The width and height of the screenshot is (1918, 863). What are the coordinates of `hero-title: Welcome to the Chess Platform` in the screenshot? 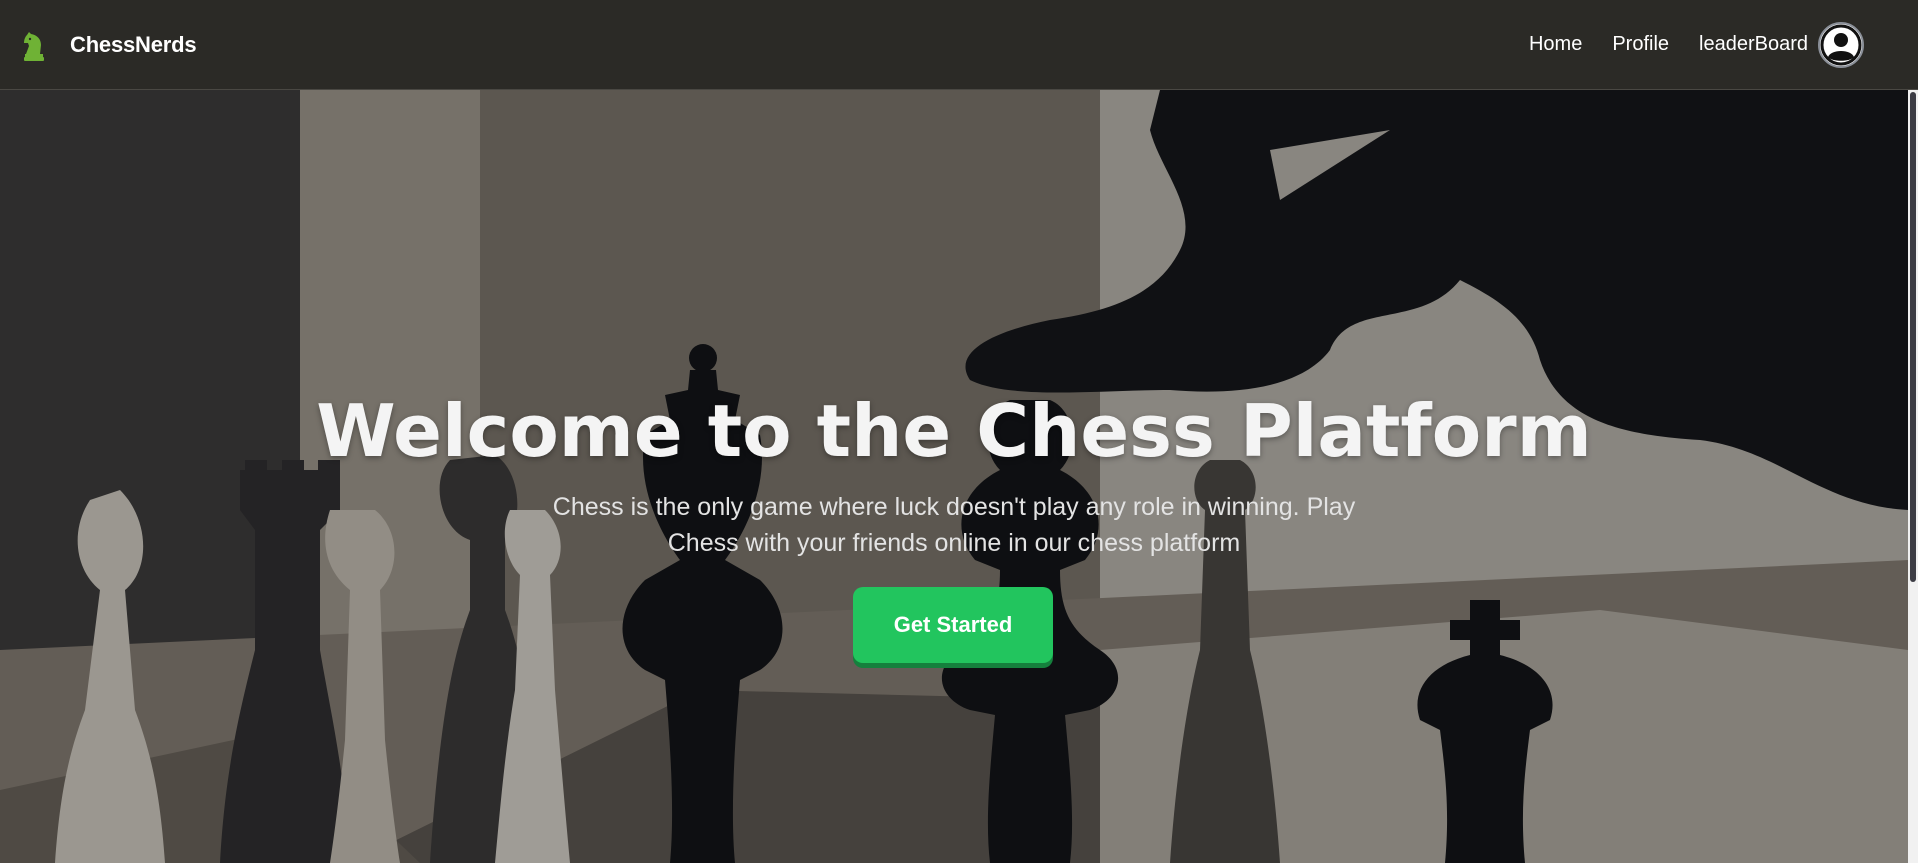 It's located at (954, 431).